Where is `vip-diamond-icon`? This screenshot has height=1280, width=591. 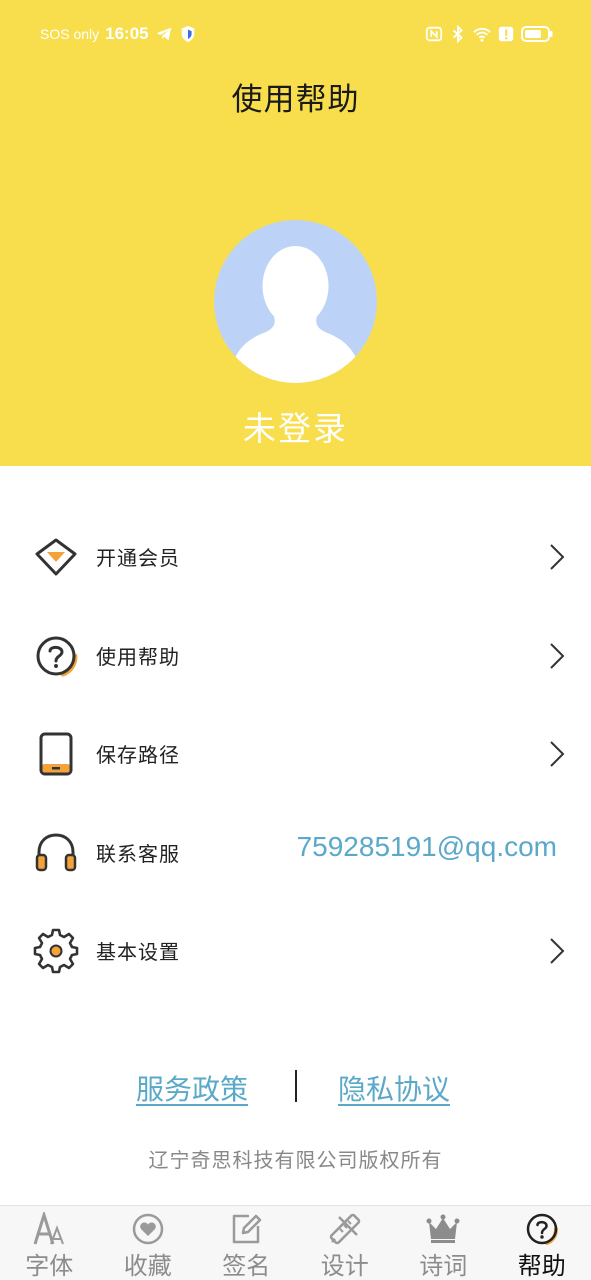
vip-diamond-icon is located at coordinates (56, 557).